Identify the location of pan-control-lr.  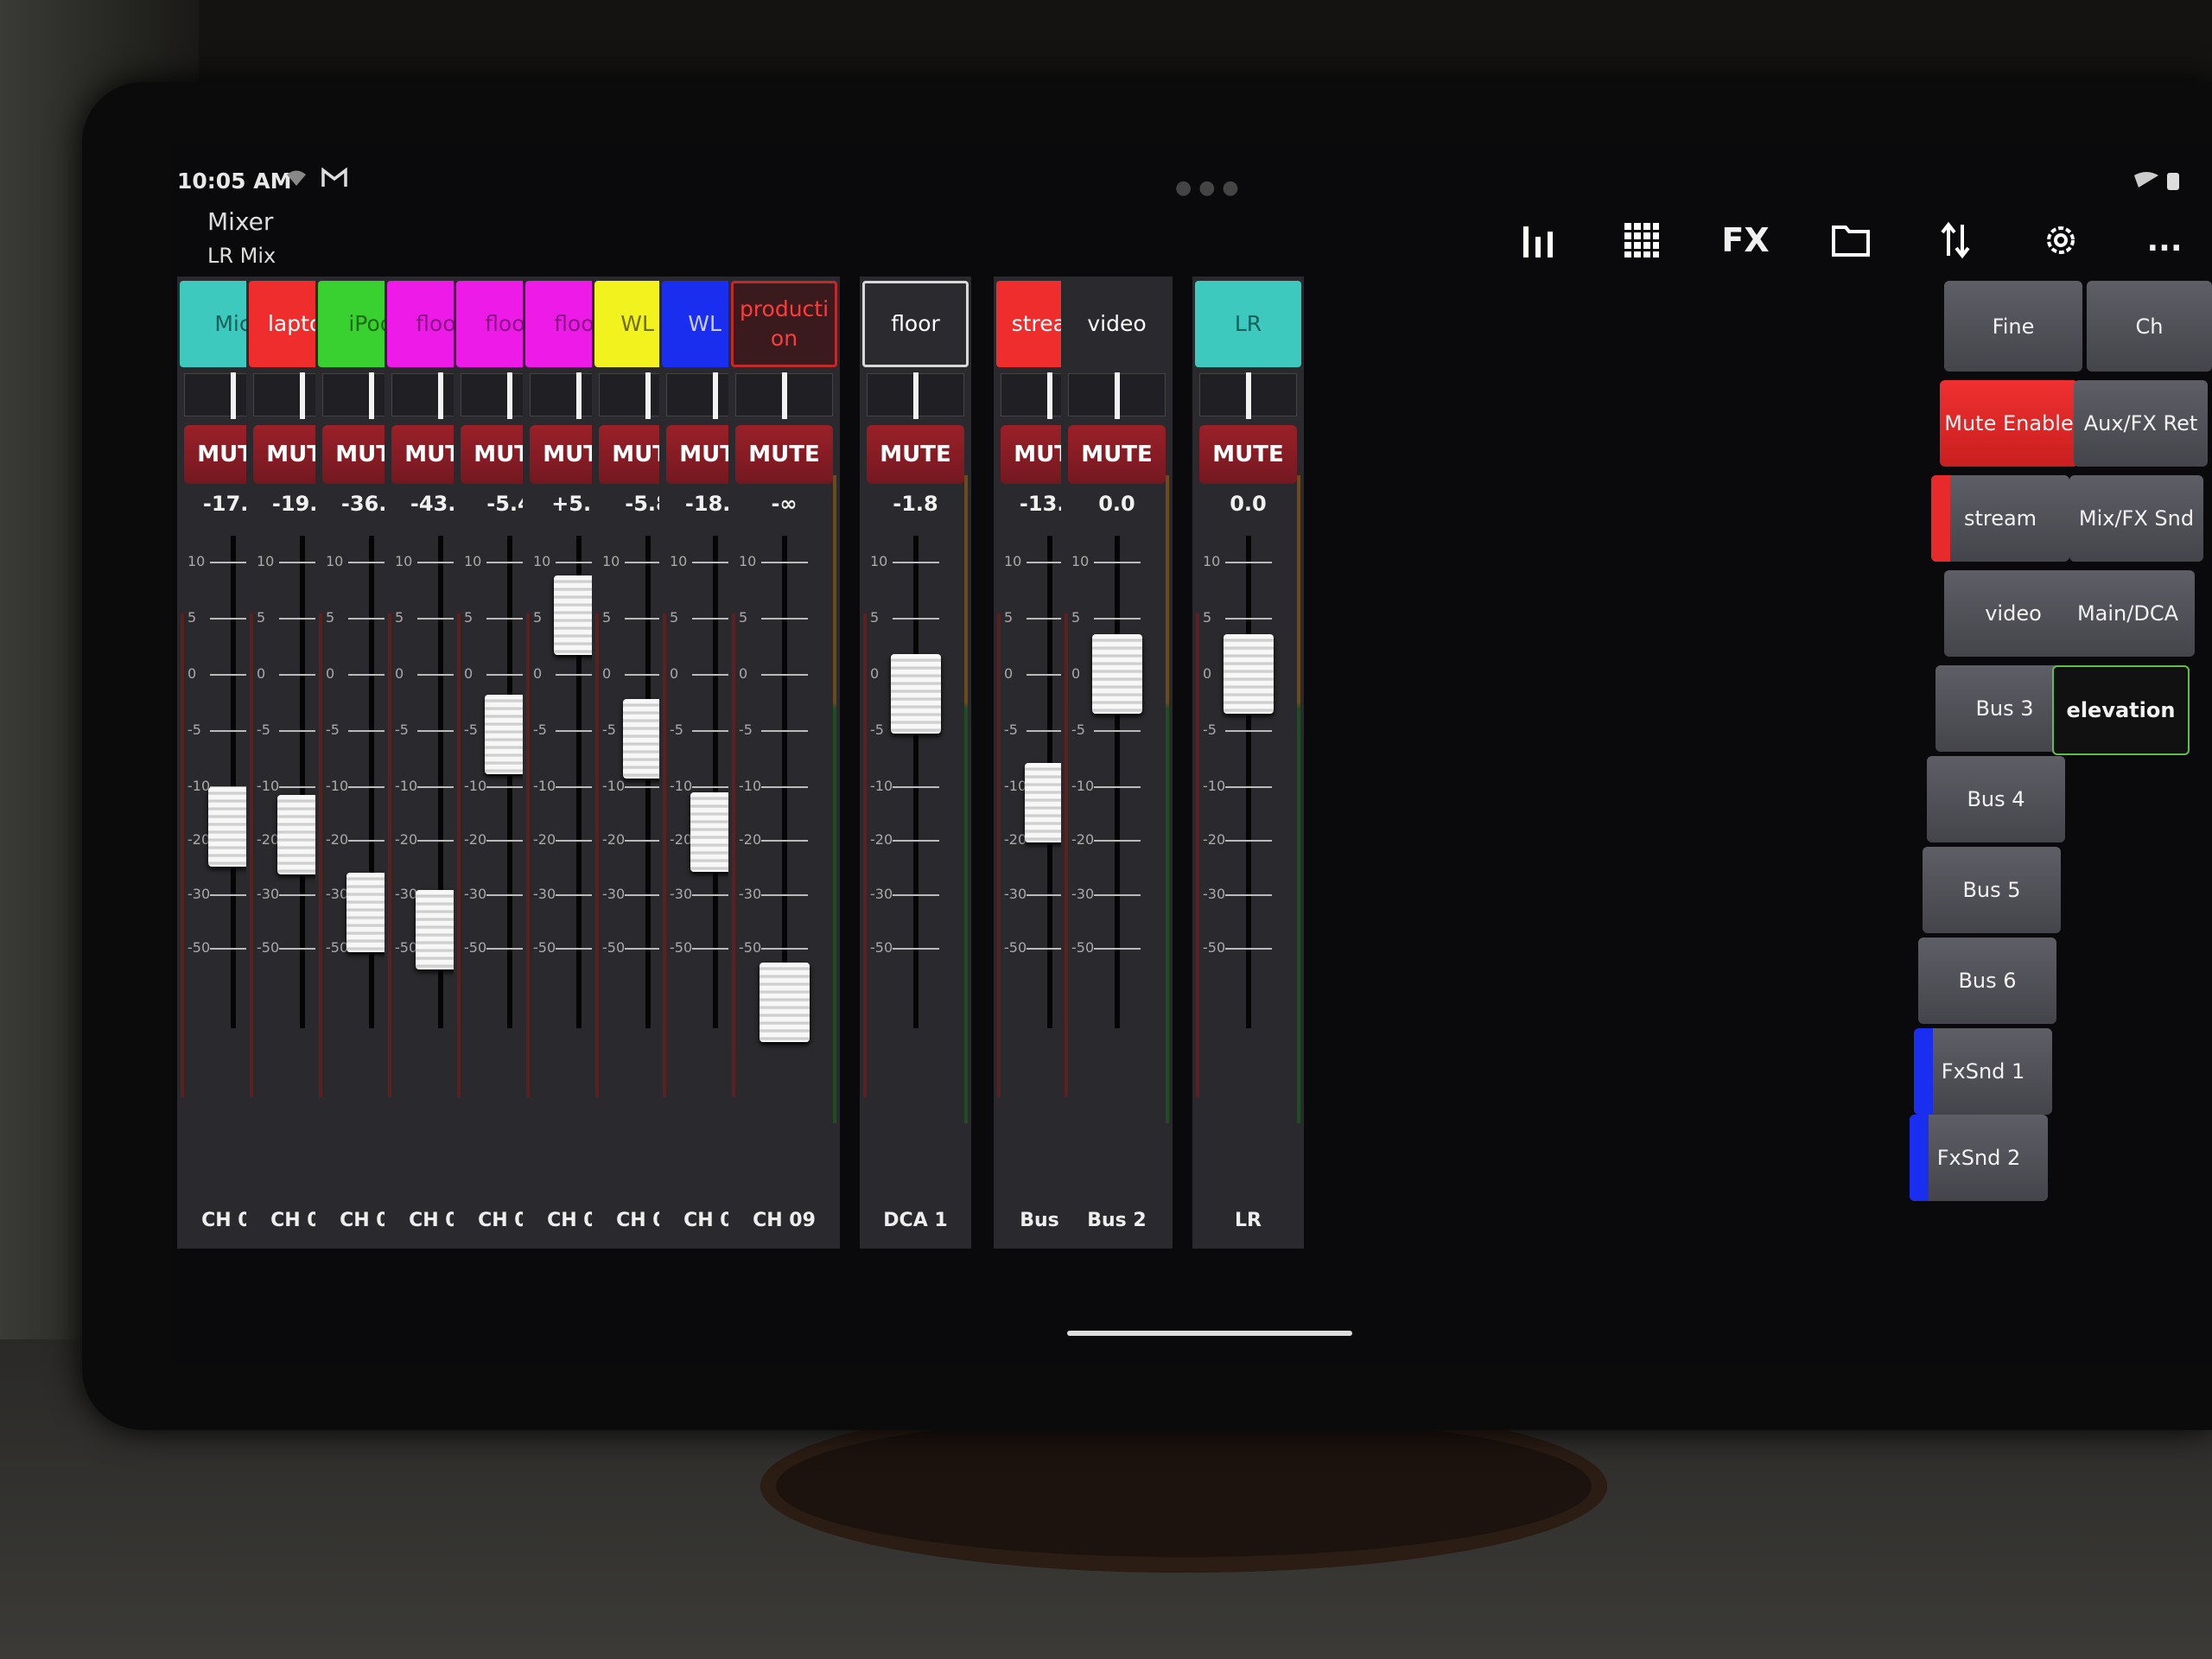
(1248, 395).